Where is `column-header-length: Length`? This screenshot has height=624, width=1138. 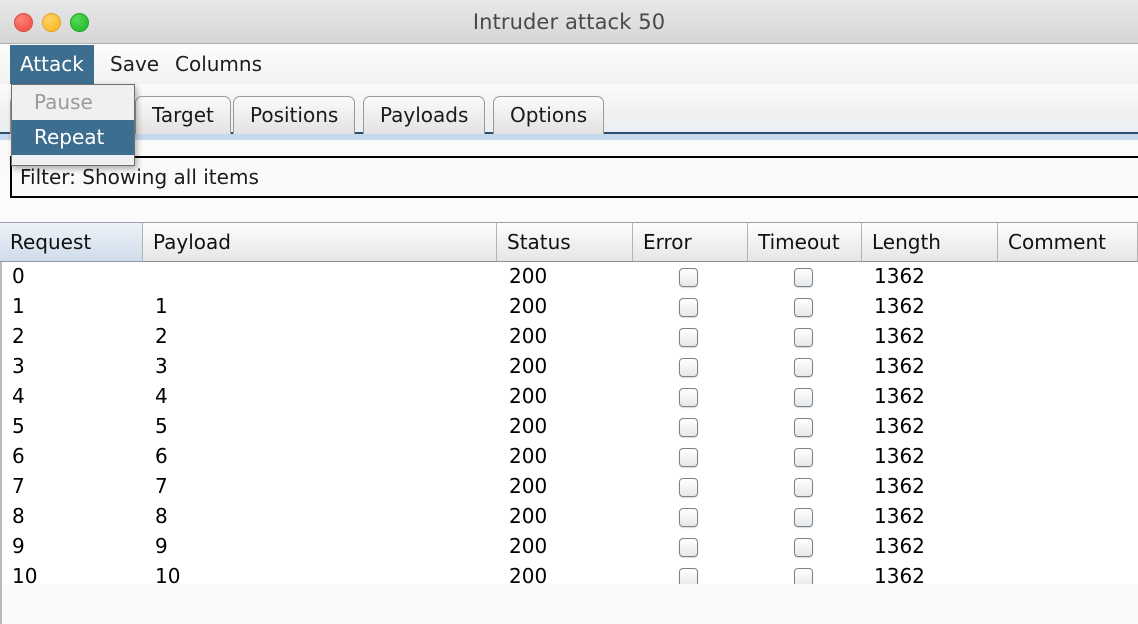 column-header-length: Length is located at coordinates (930, 242).